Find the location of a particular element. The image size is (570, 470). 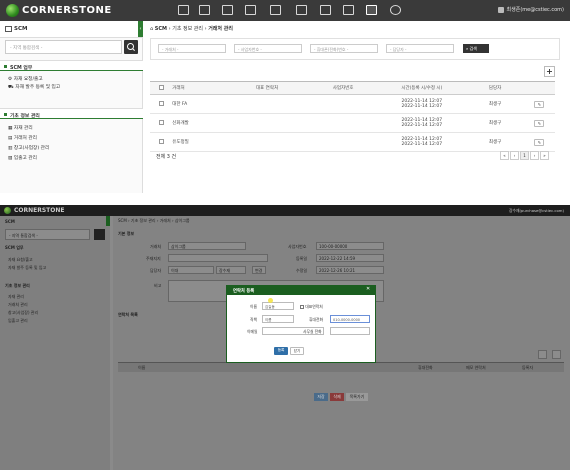

add-button: + is located at coordinates (549, 71).